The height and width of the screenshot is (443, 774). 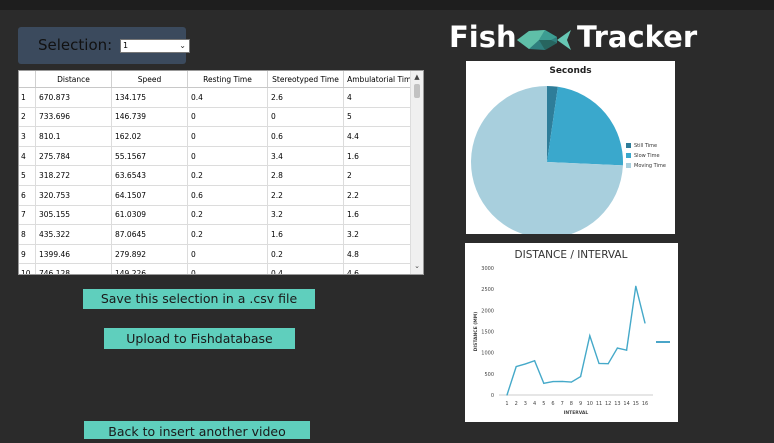 I want to click on table-cell: 670.873, so click(x=73, y=97).